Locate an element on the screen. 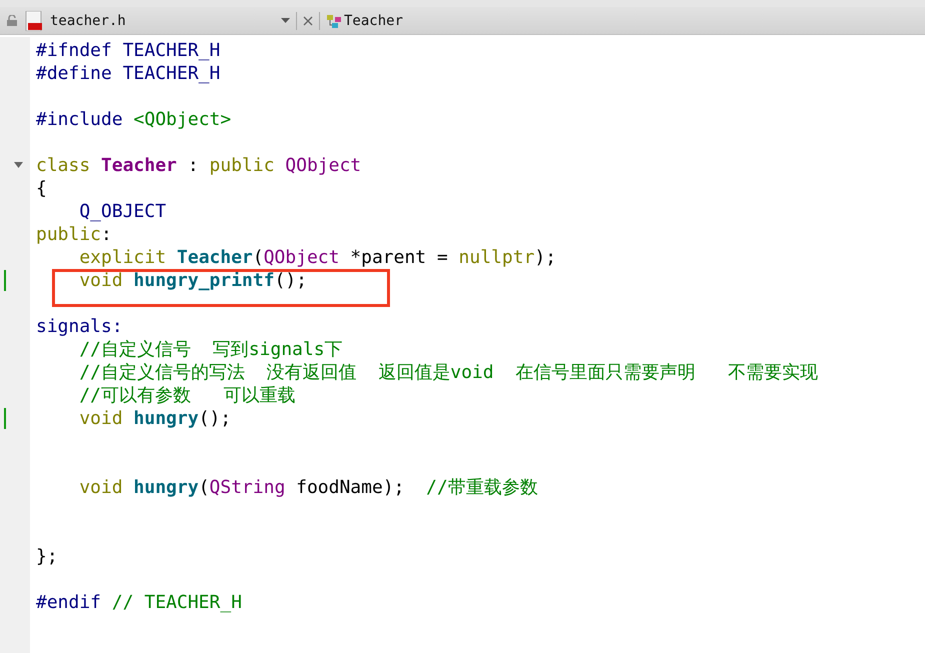  dropdown-caret-icon is located at coordinates (285, 20).